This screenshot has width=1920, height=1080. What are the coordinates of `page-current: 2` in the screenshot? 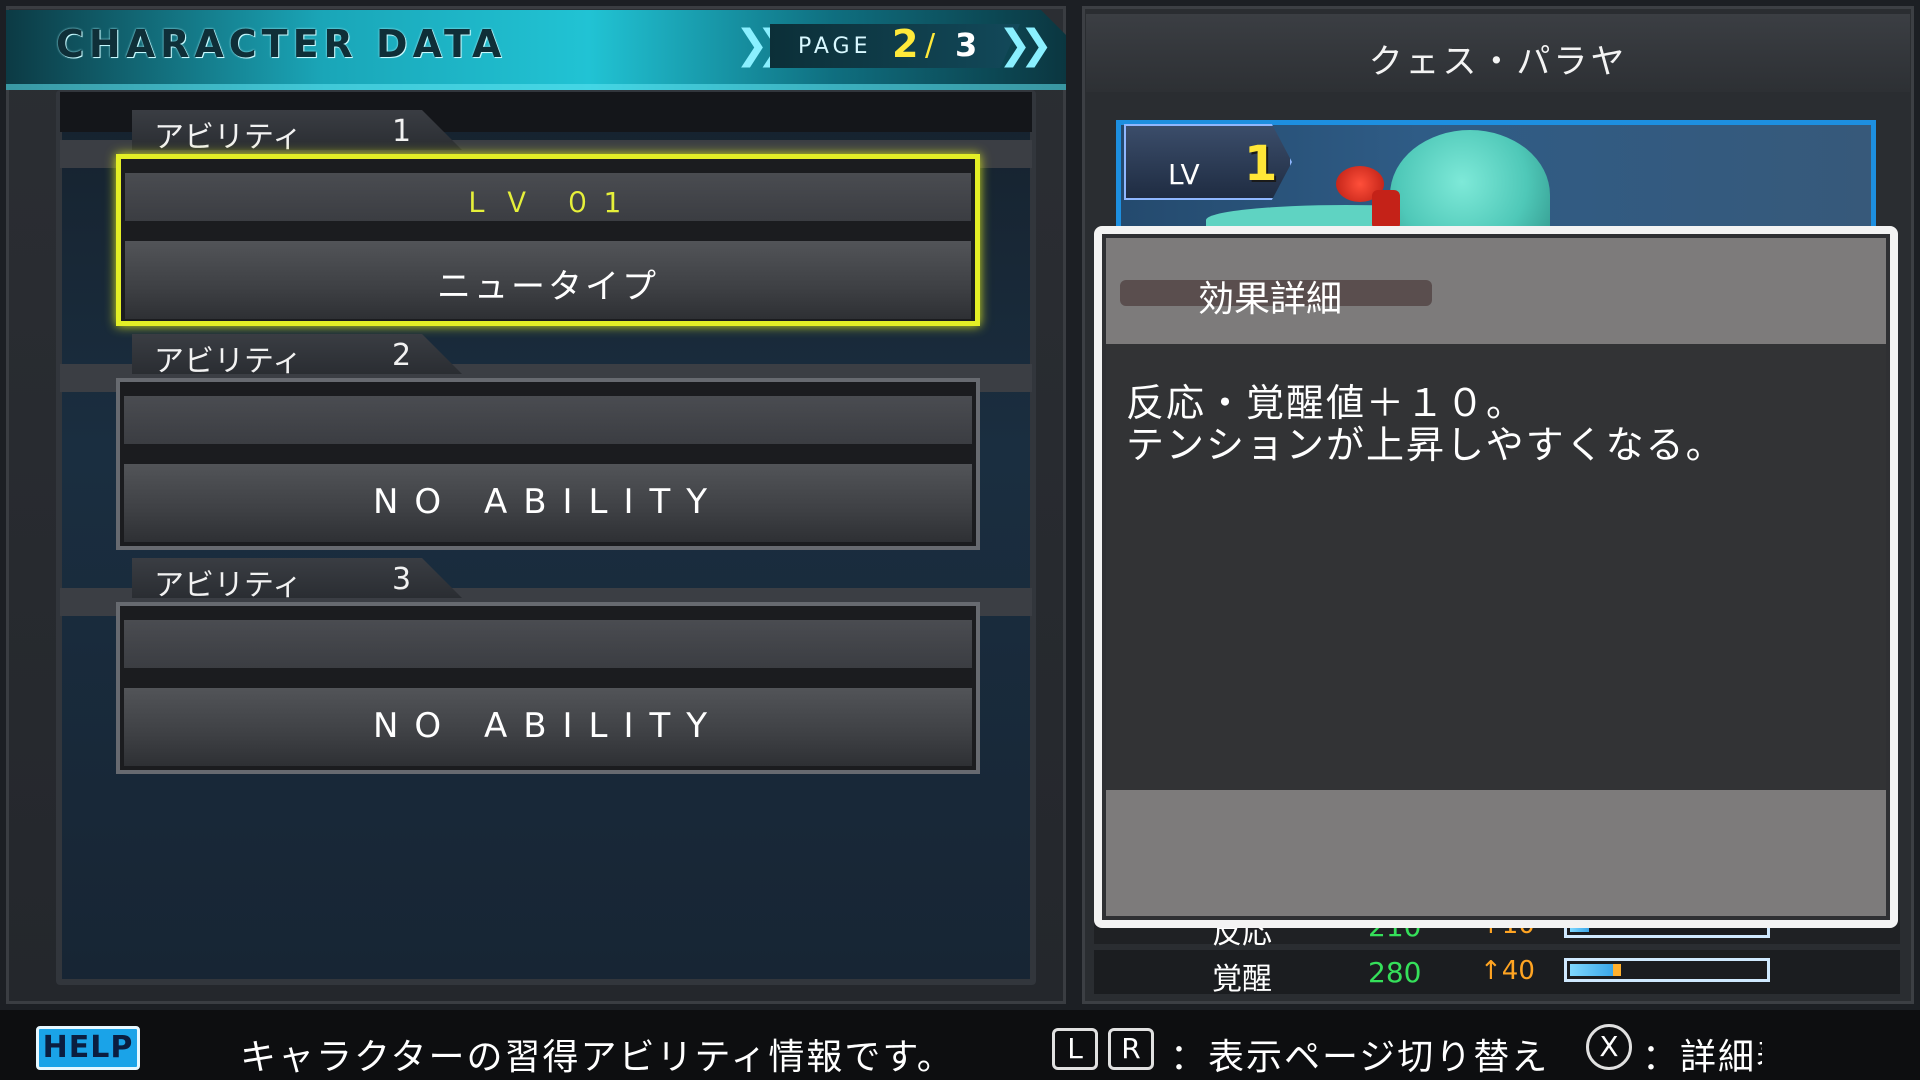 It's located at (905, 44).